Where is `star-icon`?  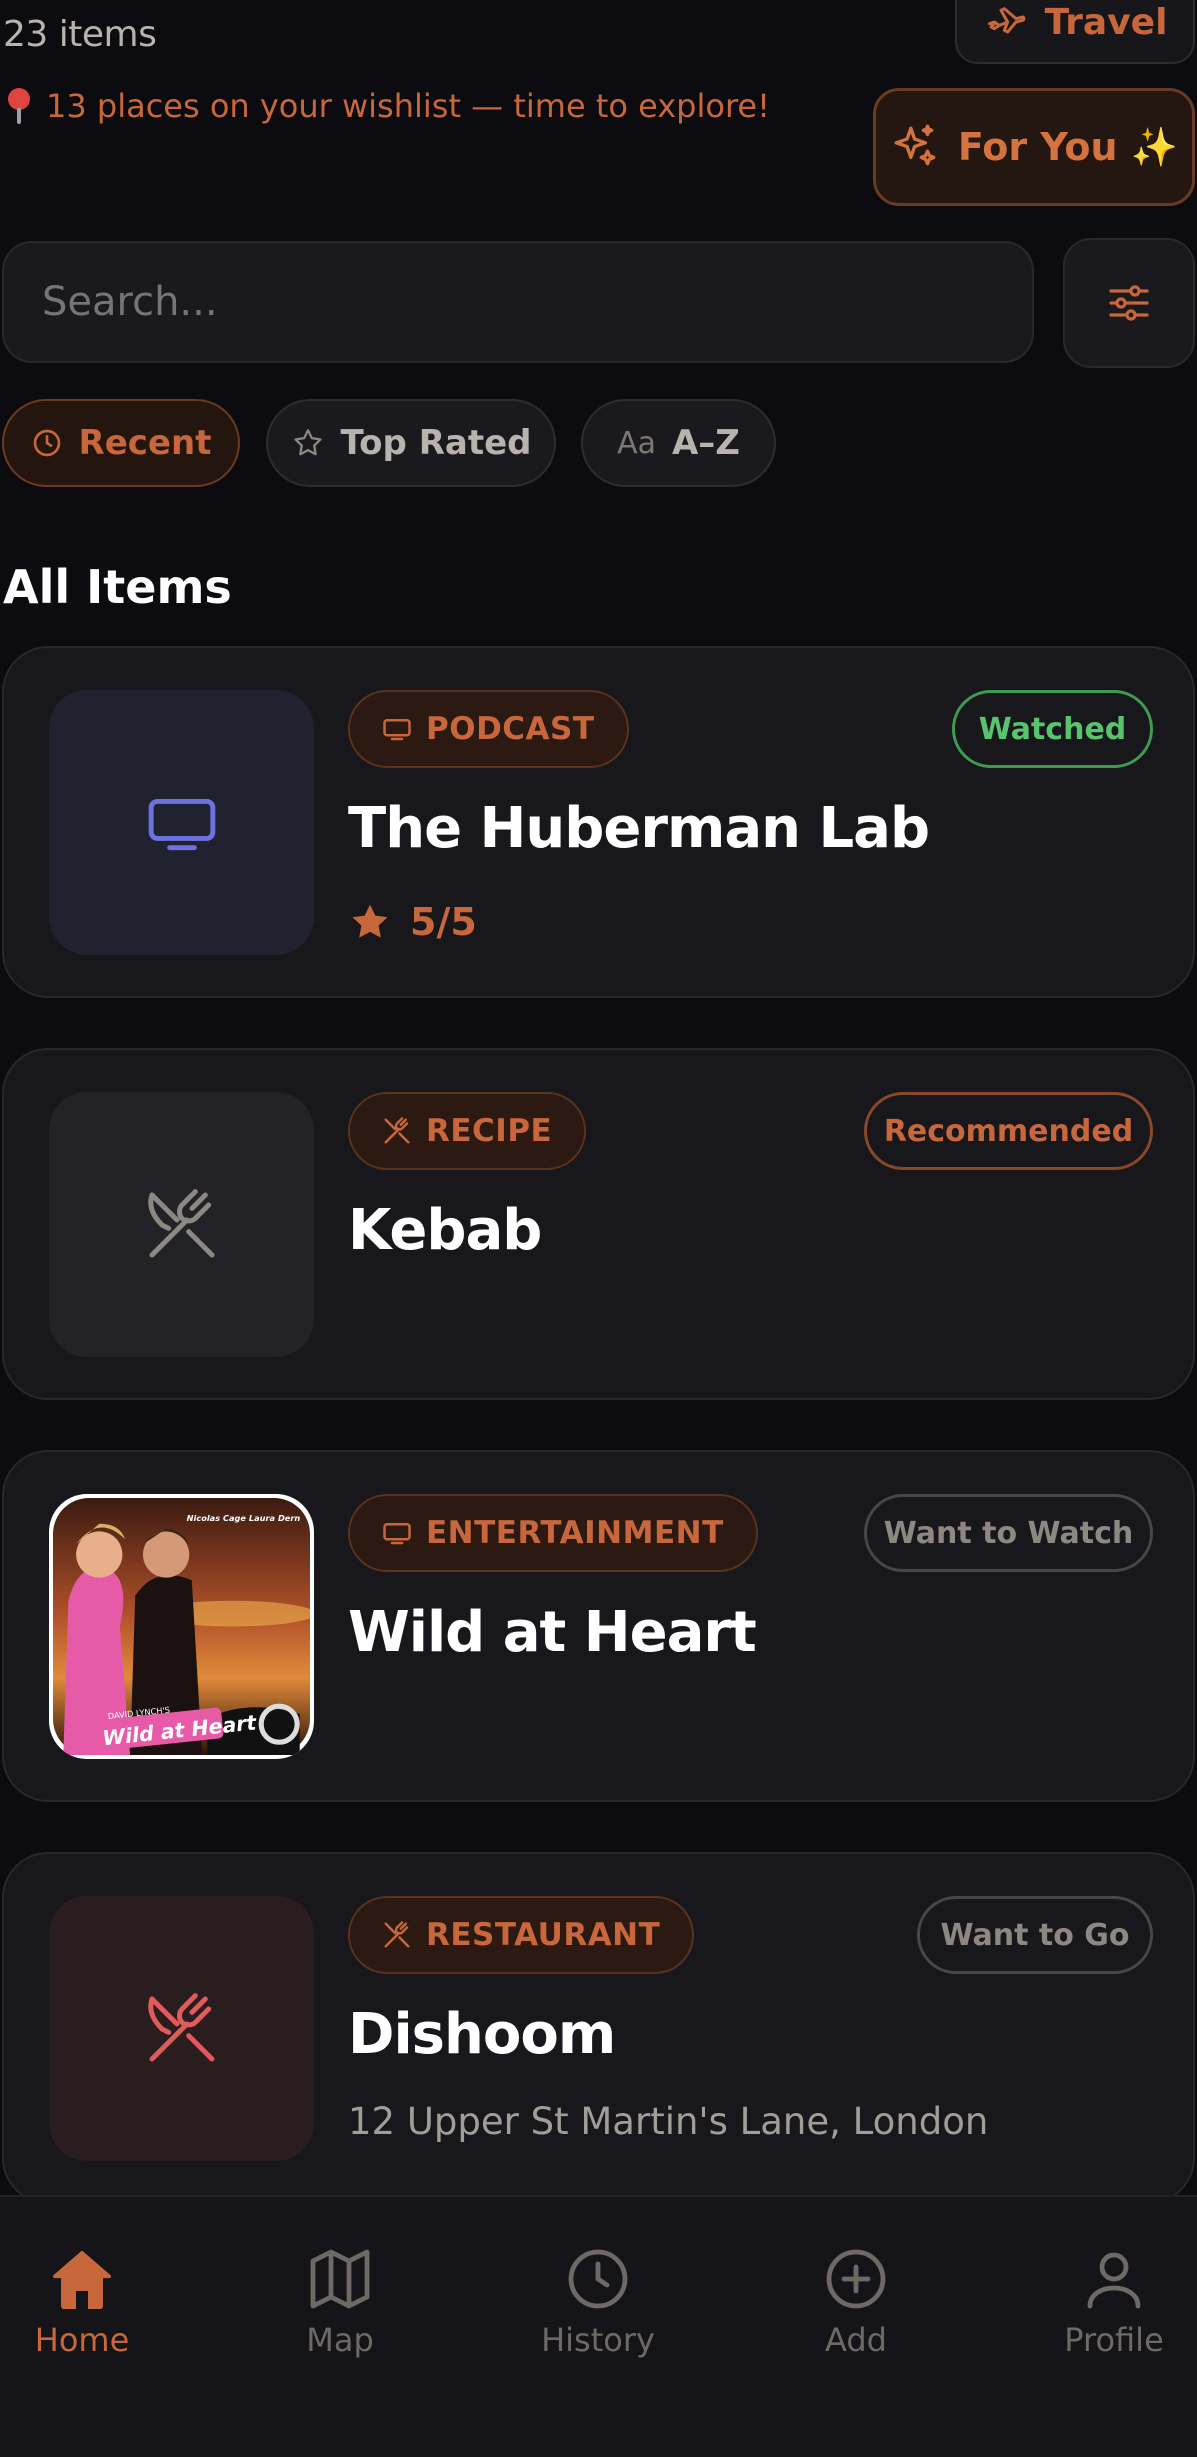 star-icon is located at coordinates (370, 921).